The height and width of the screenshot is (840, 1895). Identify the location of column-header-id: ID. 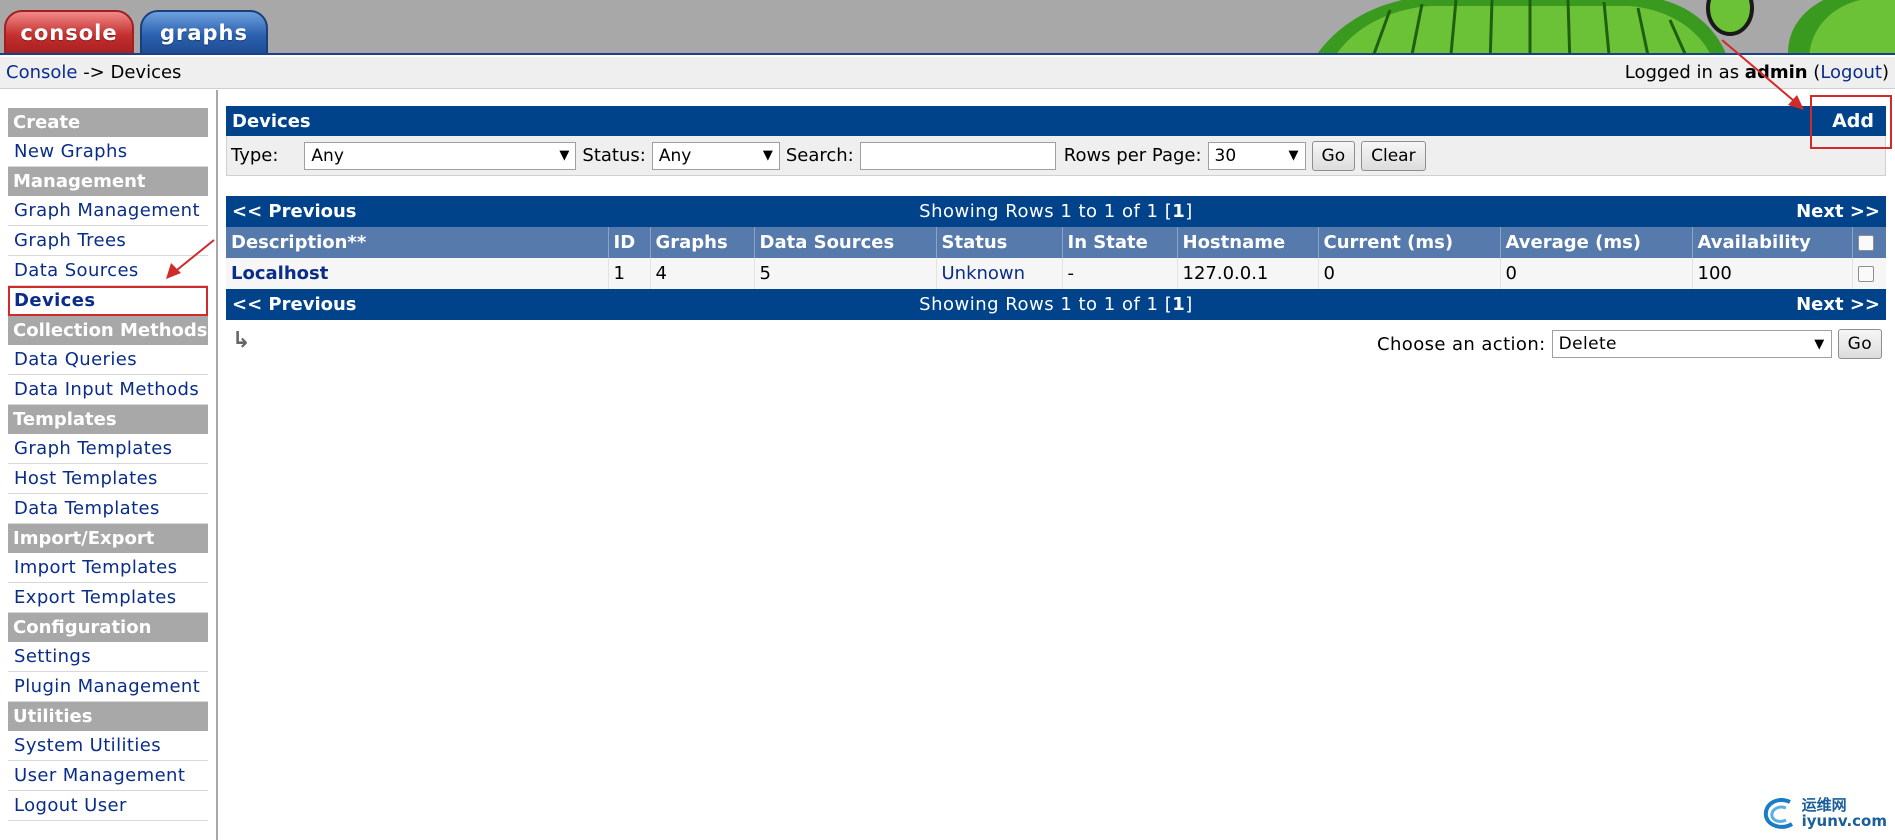
(628, 242).